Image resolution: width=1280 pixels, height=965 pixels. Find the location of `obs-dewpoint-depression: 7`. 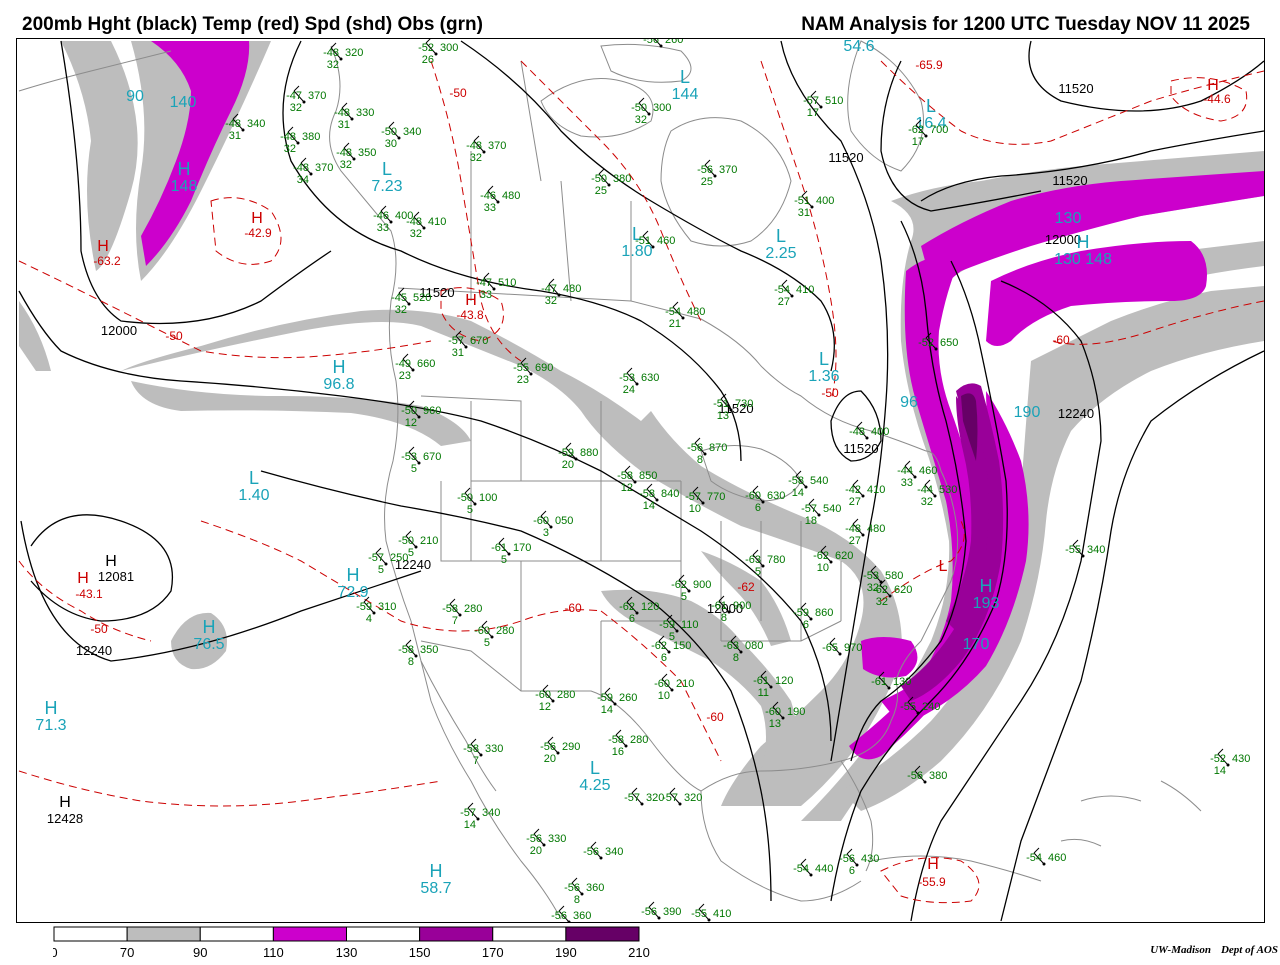

obs-dewpoint-depression: 7 is located at coordinates (455, 621).